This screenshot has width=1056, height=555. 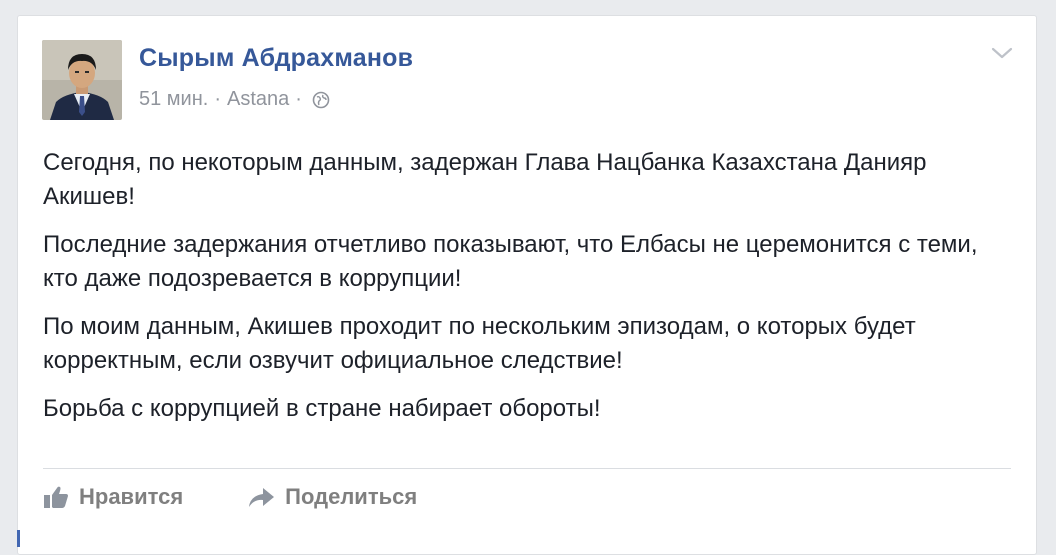 What do you see at coordinates (131, 496) in the screenshot?
I see `like-label: Нравится` at bounding box center [131, 496].